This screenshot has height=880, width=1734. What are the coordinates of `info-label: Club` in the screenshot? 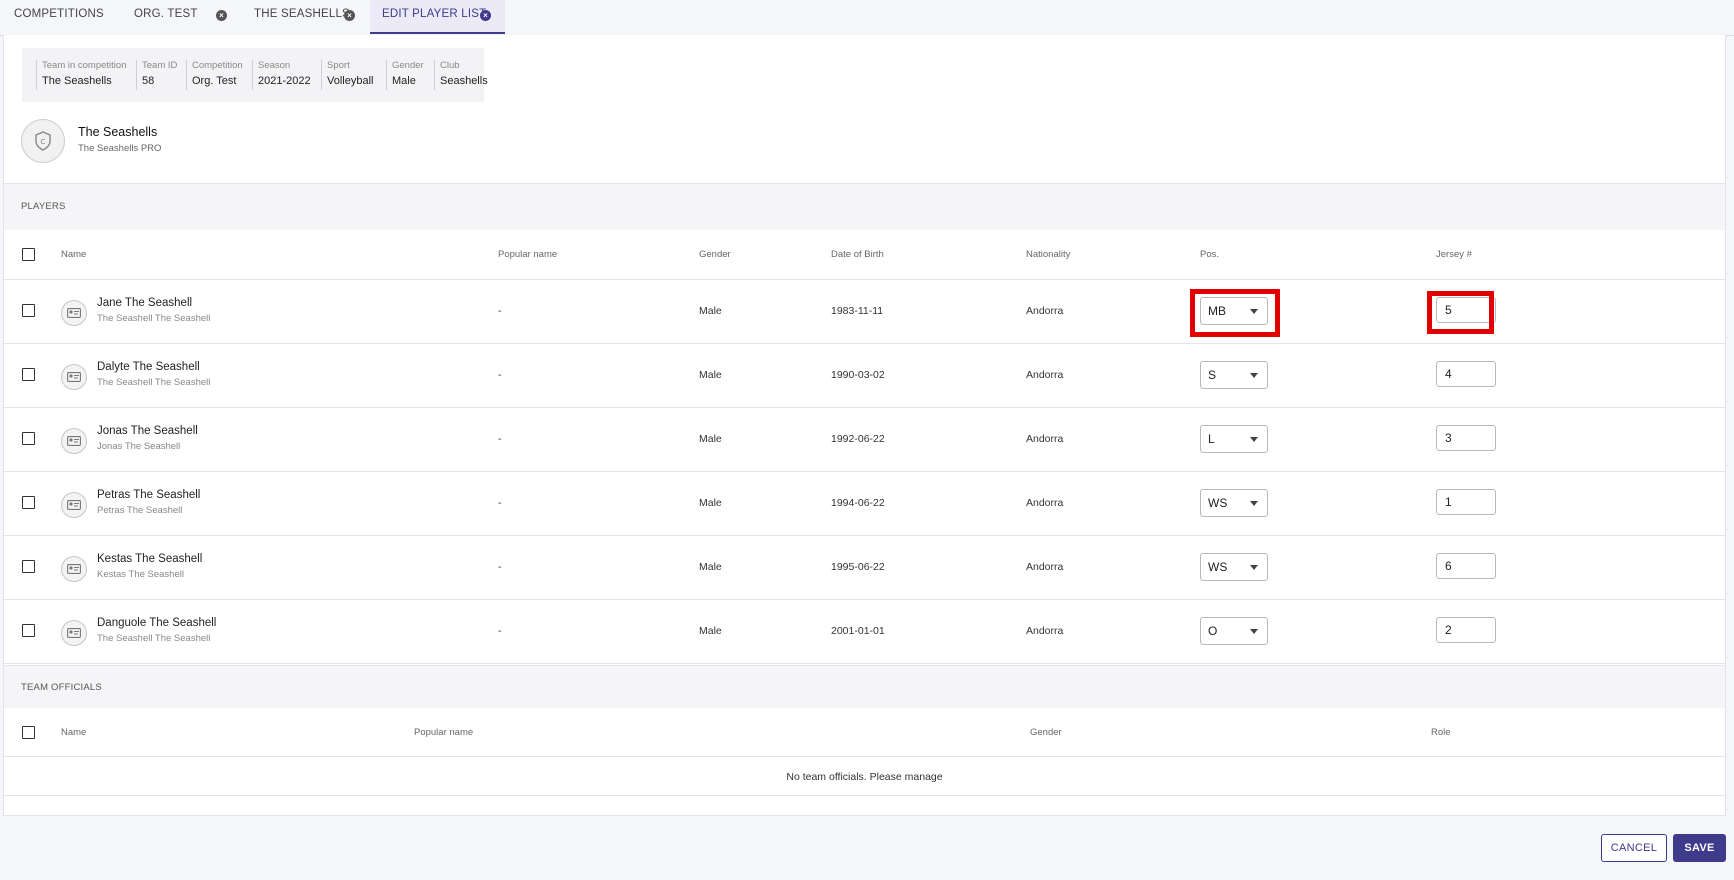 It's located at (450, 65).